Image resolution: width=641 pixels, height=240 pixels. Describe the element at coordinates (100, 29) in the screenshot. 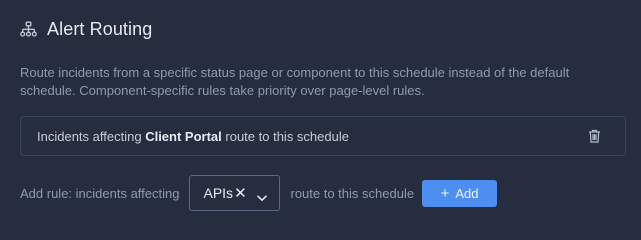

I see `section-title: Alert Routing` at that location.